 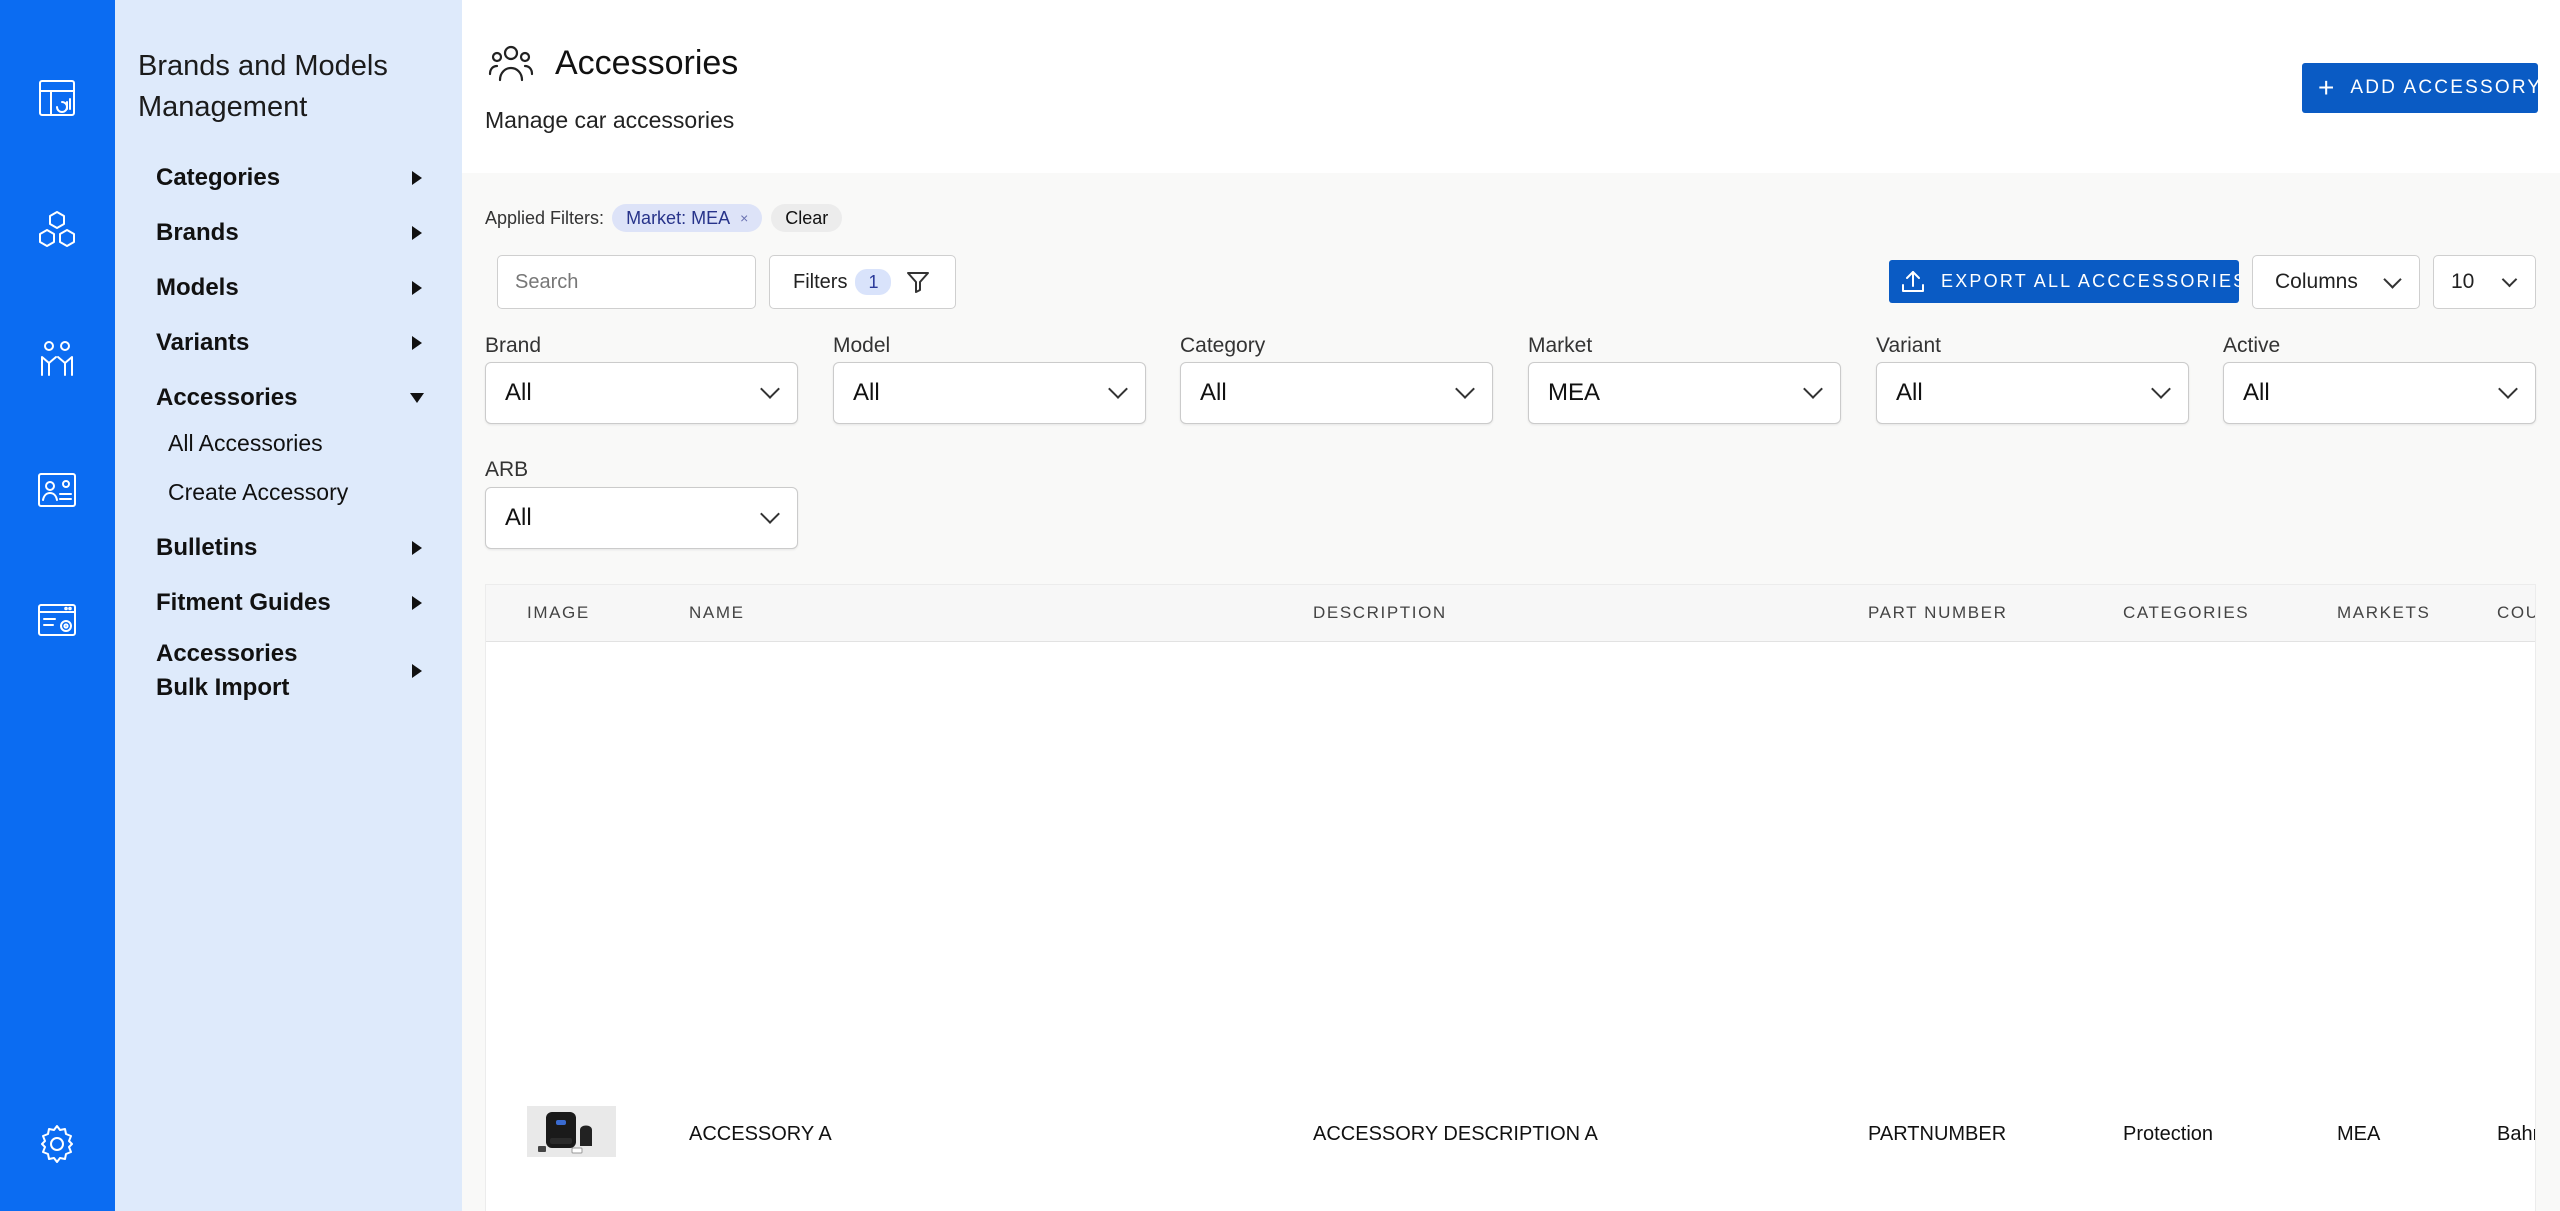 What do you see at coordinates (647, 63) in the screenshot?
I see `page-title: Accessories` at bounding box center [647, 63].